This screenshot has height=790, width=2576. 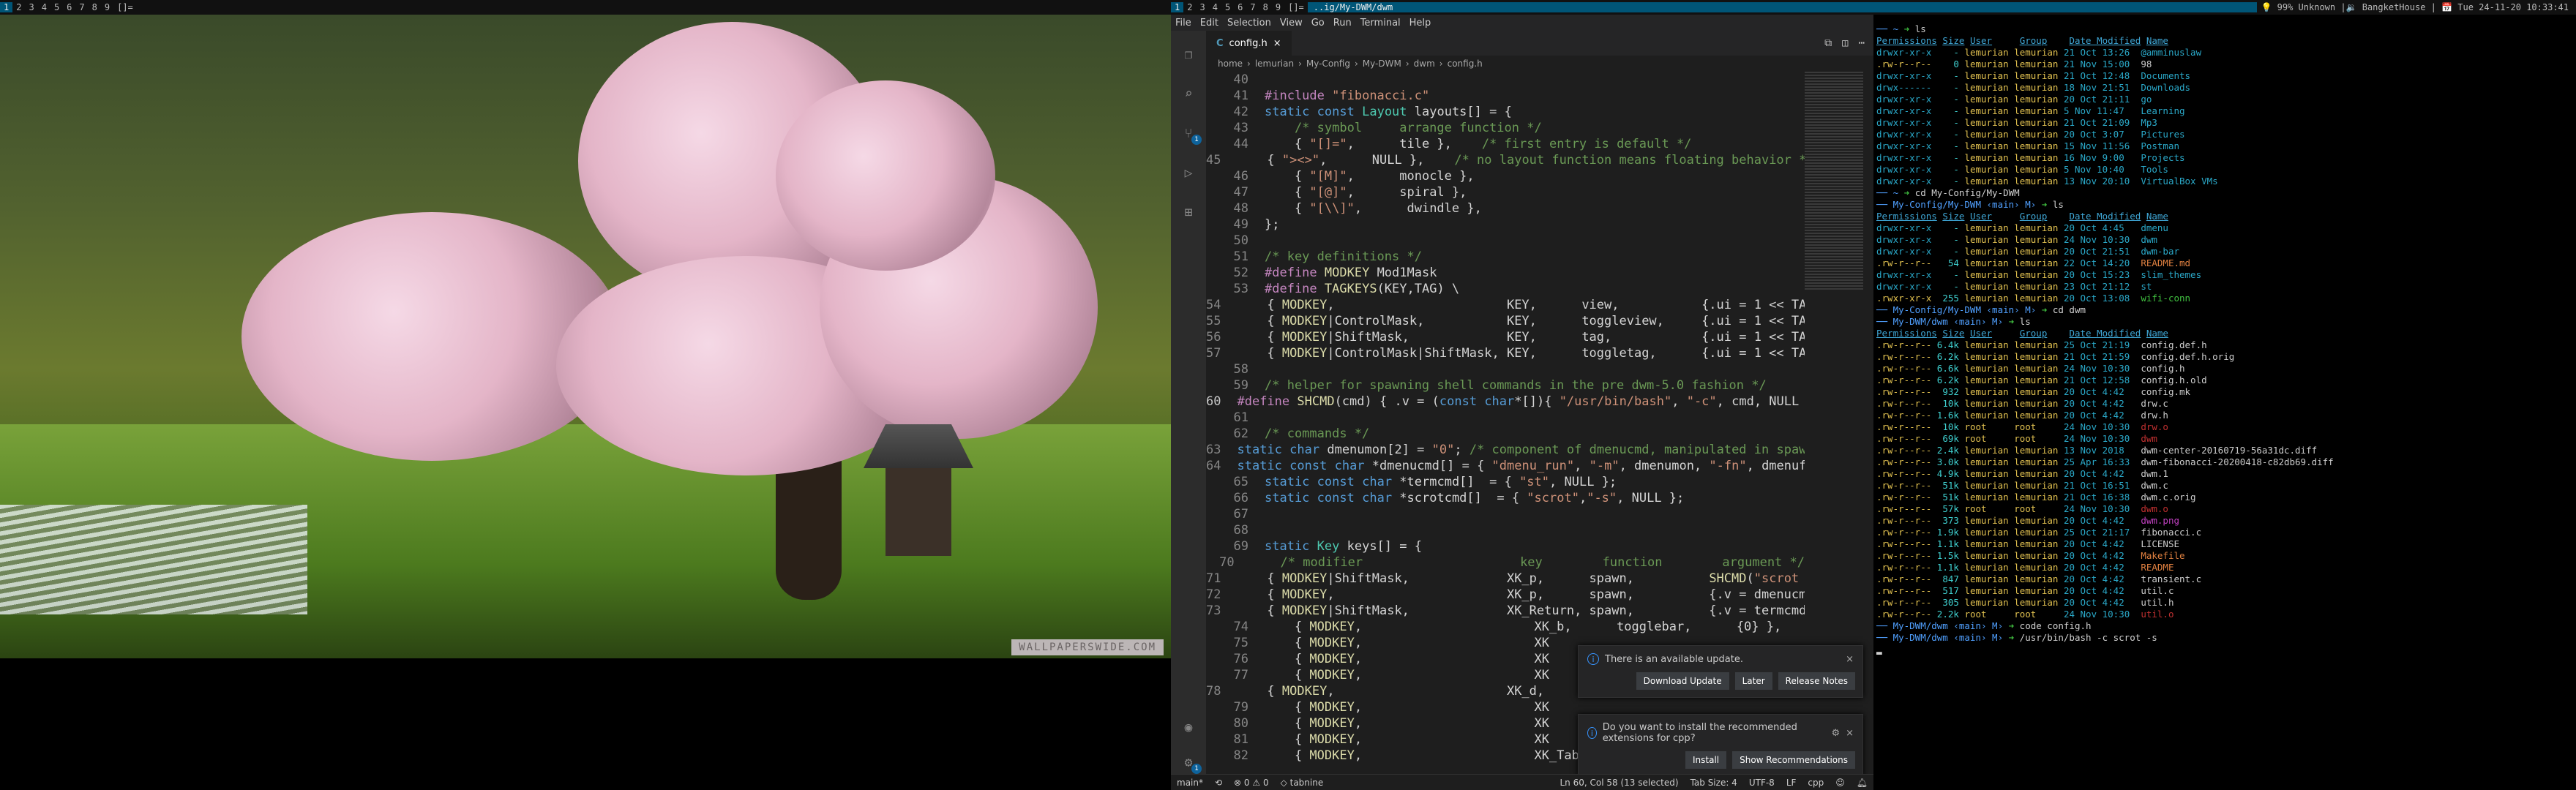 What do you see at coordinates (1218, 783) in the screenshot?
I see `sync-icon: ⟲` at bounding box center [1218, 783].